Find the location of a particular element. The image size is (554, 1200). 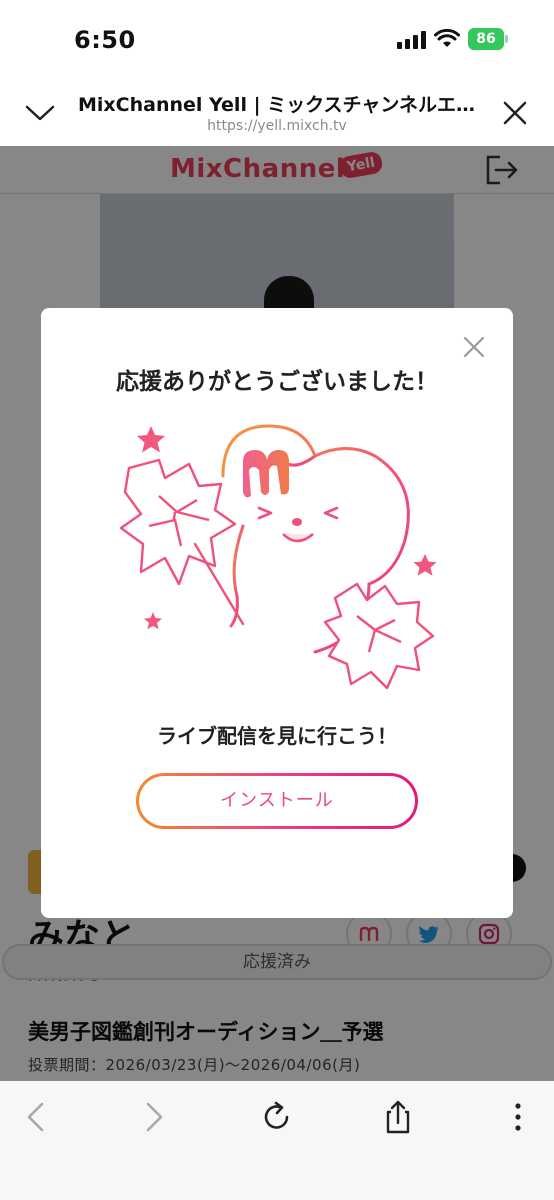

forward-icon is located at coordinates (154, 1117).